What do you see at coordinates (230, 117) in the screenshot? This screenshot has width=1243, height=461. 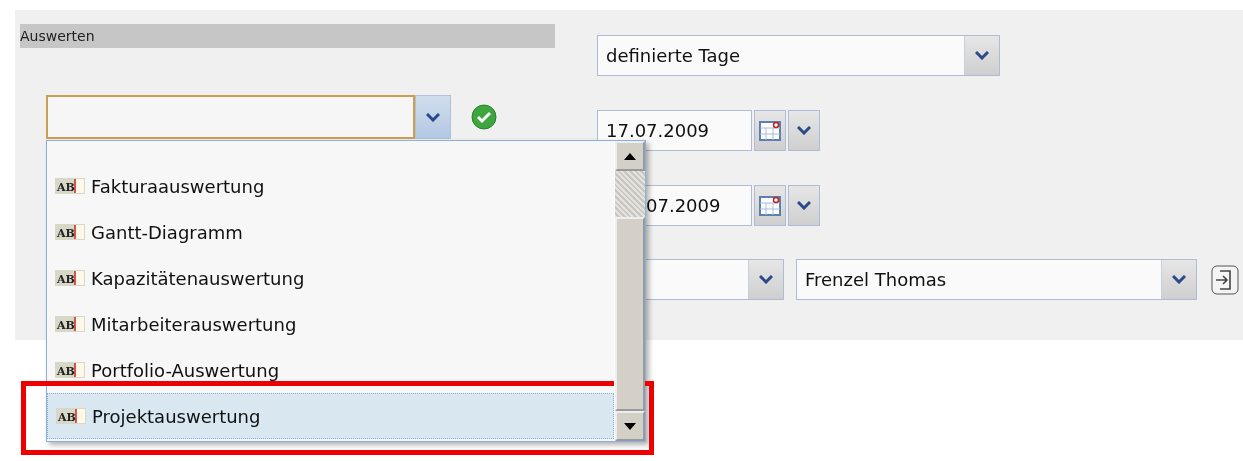 I see `report-combo-field` at bounding box center [230, 117].